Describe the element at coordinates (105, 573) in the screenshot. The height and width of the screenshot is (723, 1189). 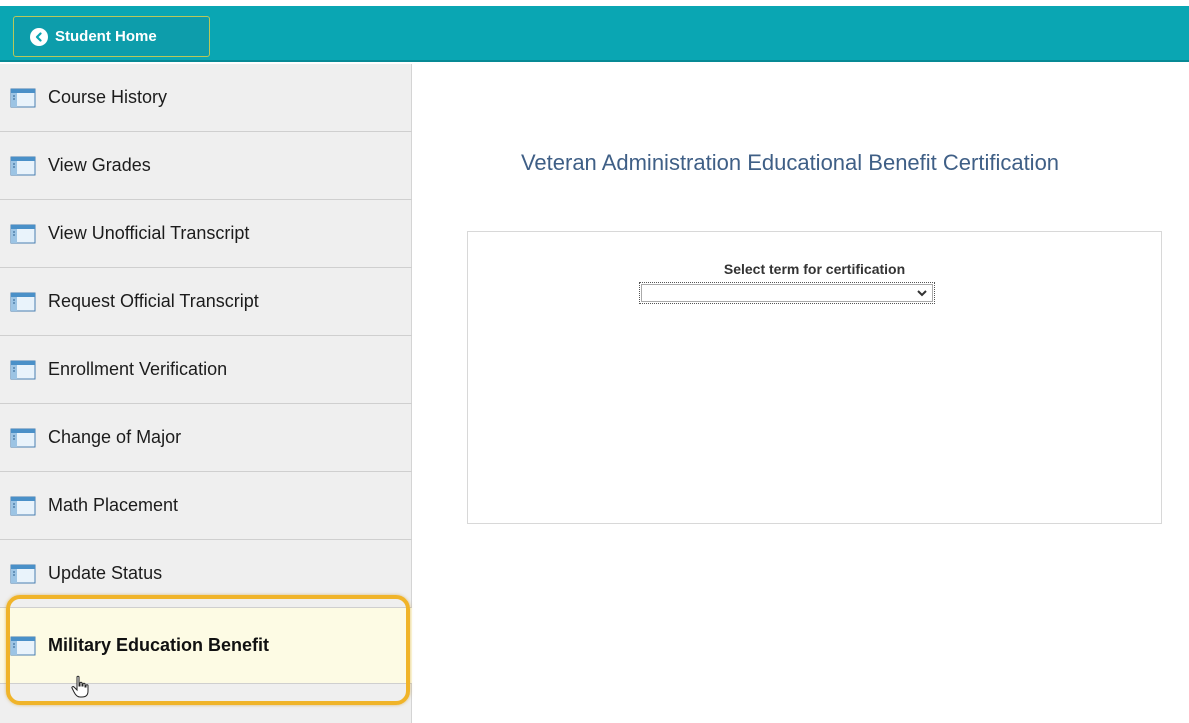
I see `sidebar-item-label: Update Status` at that location.